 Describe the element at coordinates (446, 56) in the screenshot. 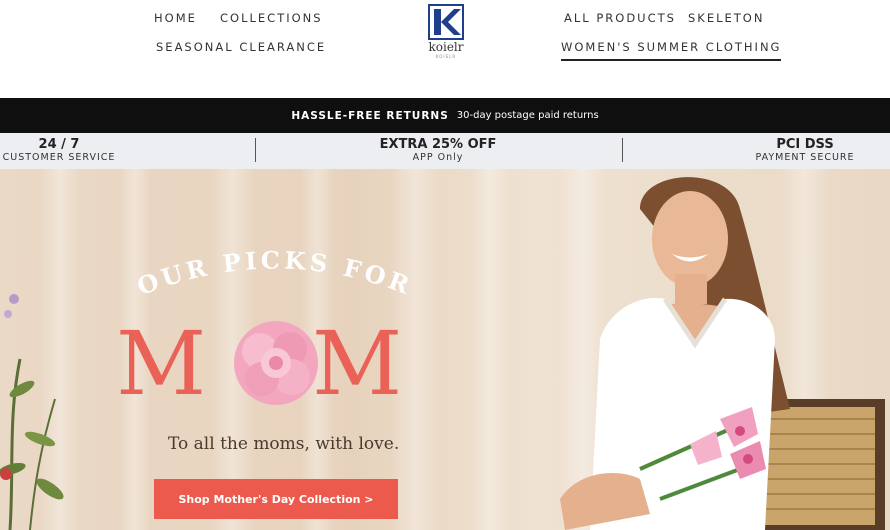

I see `logo-subtext: KOIELR` at that location.